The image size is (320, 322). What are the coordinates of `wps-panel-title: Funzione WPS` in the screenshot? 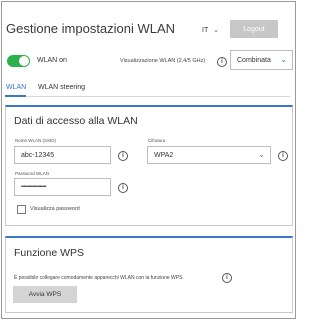 It's located at (49, 253).